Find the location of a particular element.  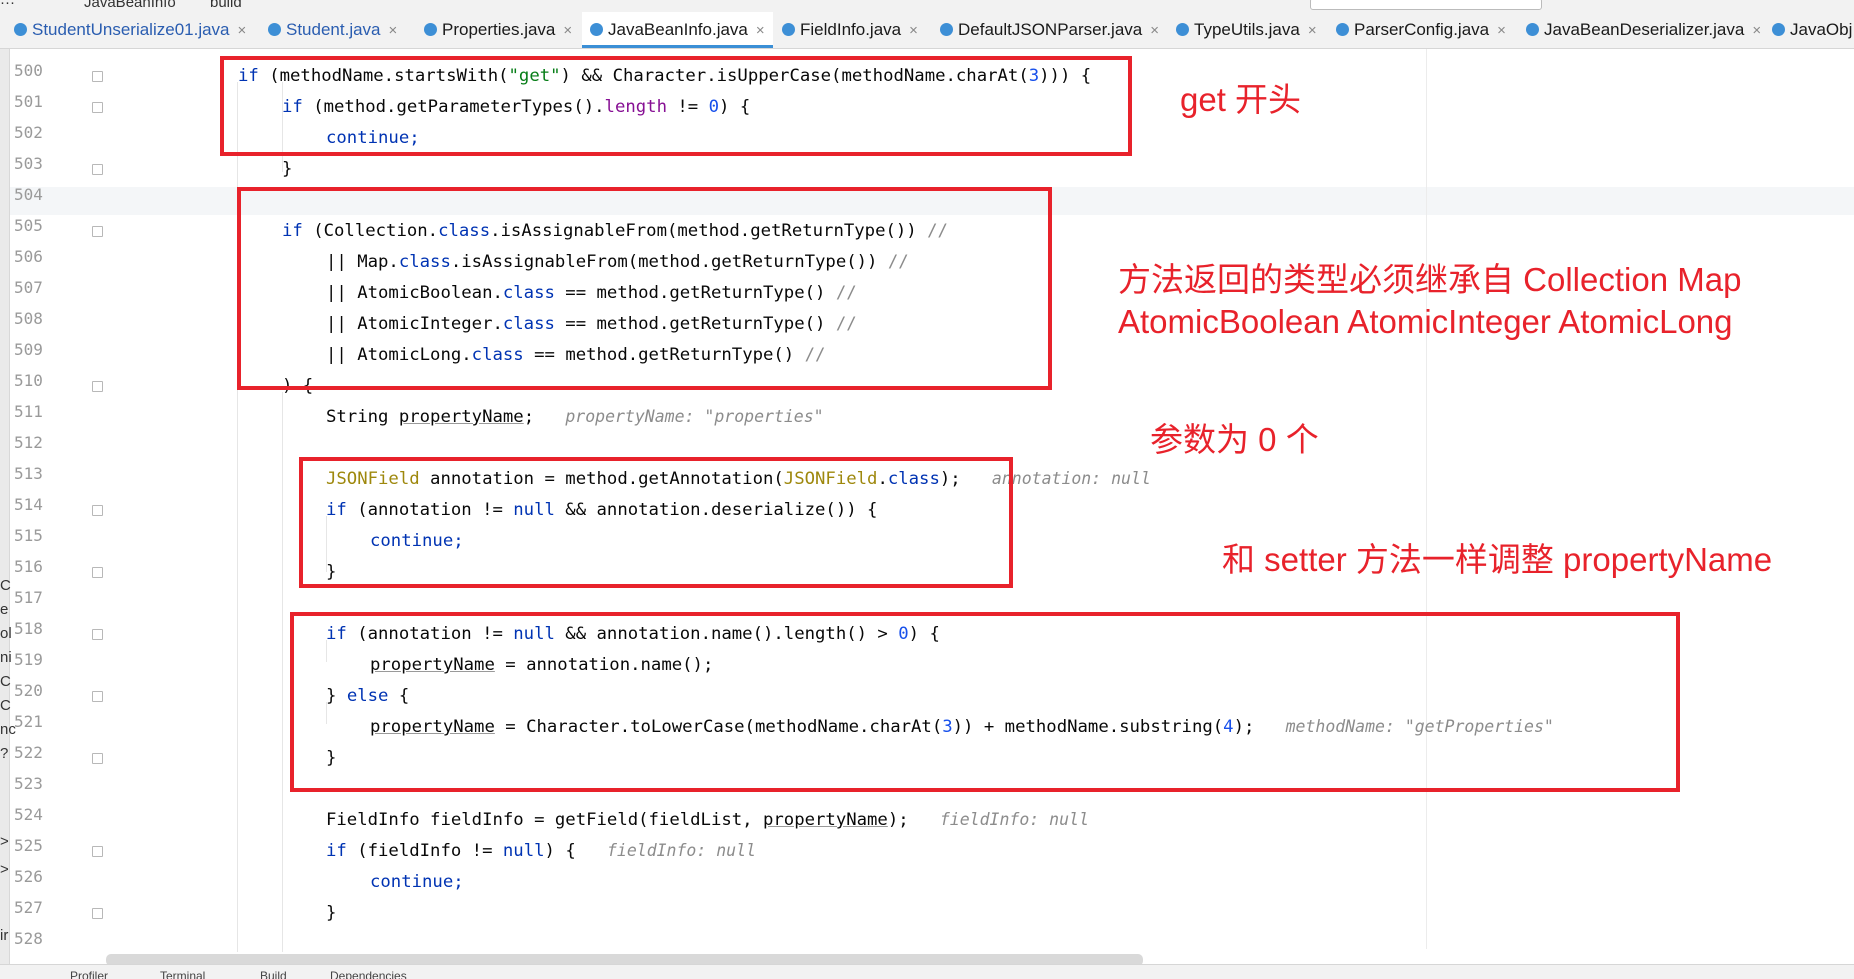

panel-text-fragment: ol is located at coordinates (6, 633).